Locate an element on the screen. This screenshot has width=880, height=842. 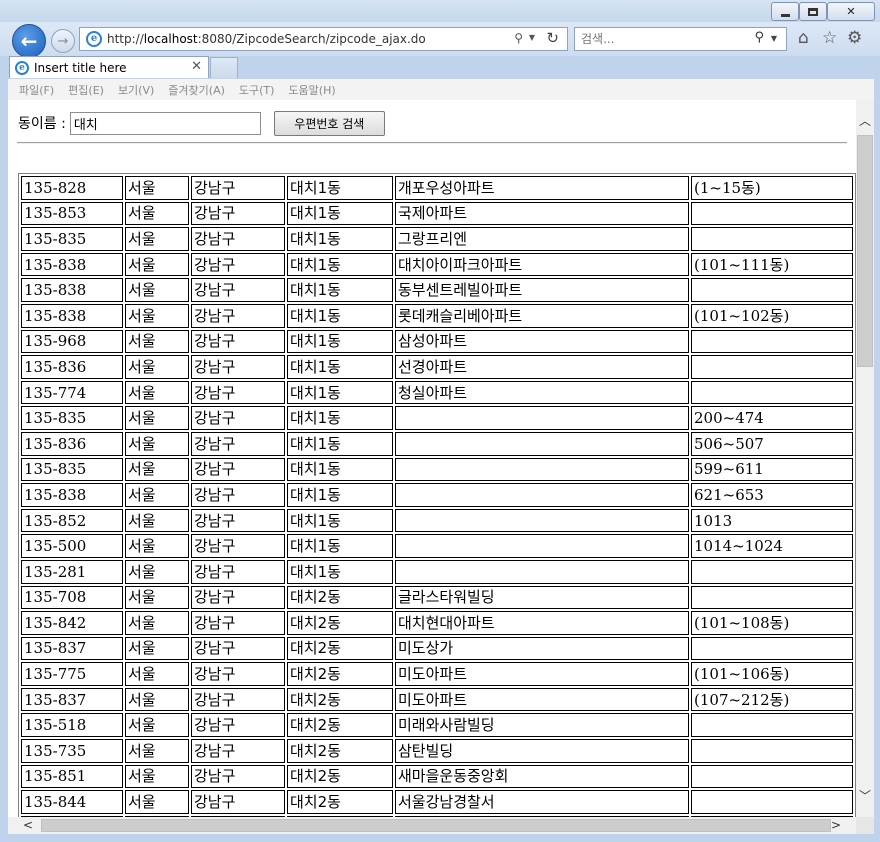
building-cell: 글라스타워빌딩 is located at coordinates (542, 597).